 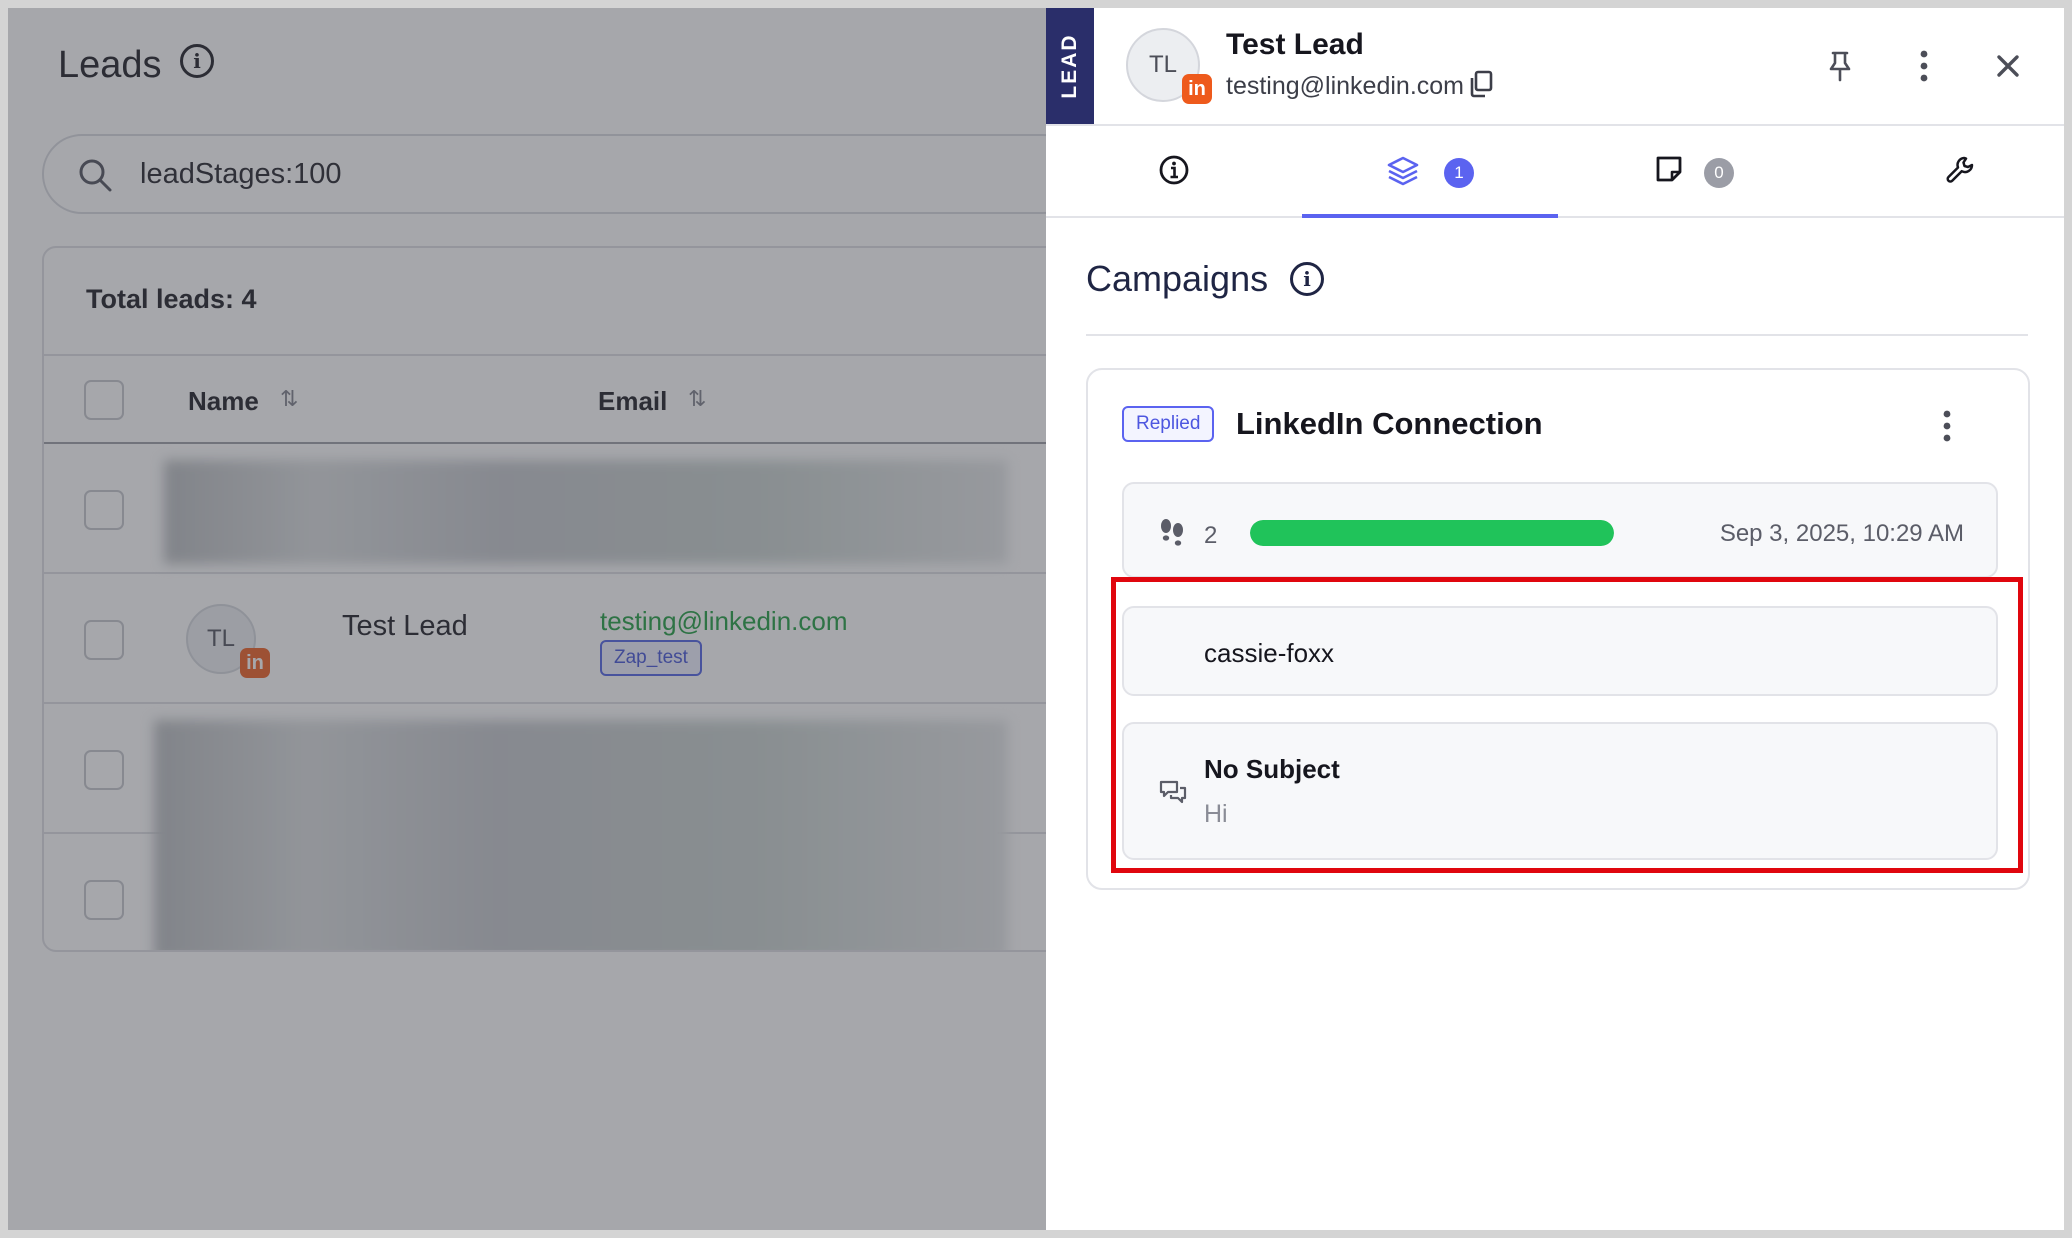 What do you see at coordinates (1430, 172) in the screenshot?
I see `tab-campaigns: 1` at bounding box center [1430, 172].